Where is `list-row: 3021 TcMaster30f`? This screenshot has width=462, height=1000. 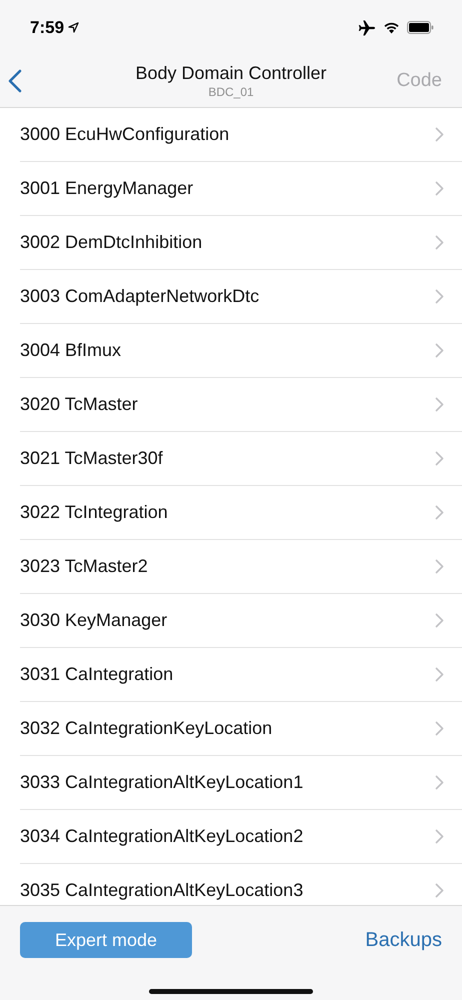
list-row: 3021 TcMaster30f is located at coordinates (241, 459).